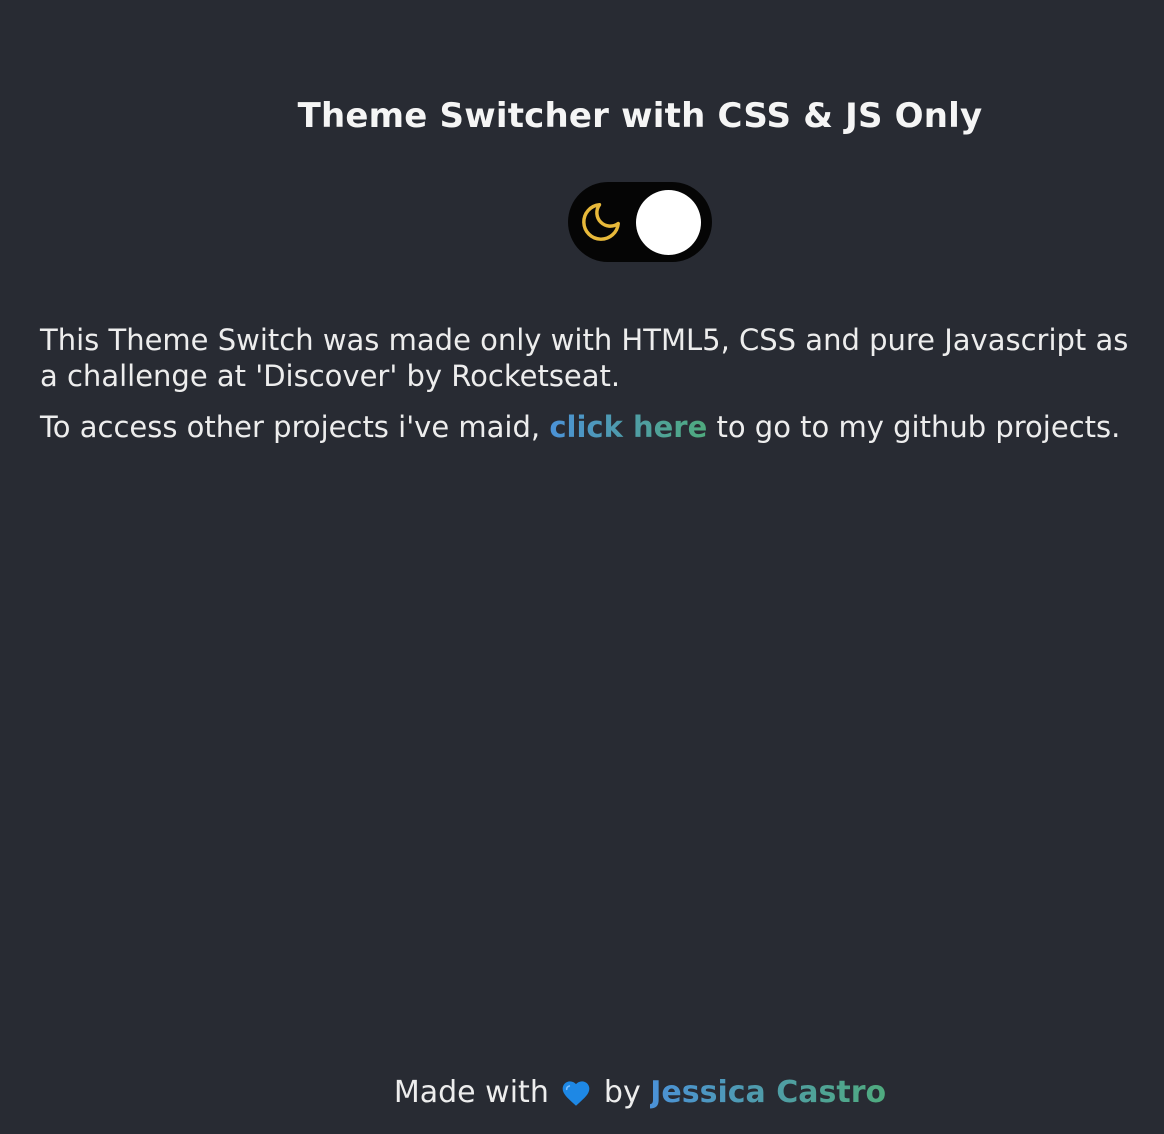 The width and height of the screenshot is (1164, 1134). What do you see at coordinates (295, 427) in the screenshot?
I see `projects-text-before: To access other projects i've maid,` at bounding box center [295, 427].